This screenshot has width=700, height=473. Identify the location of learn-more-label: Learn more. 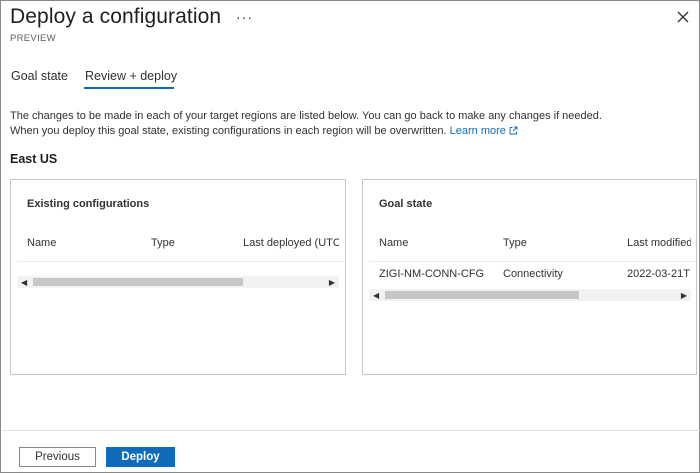
(478, 131).